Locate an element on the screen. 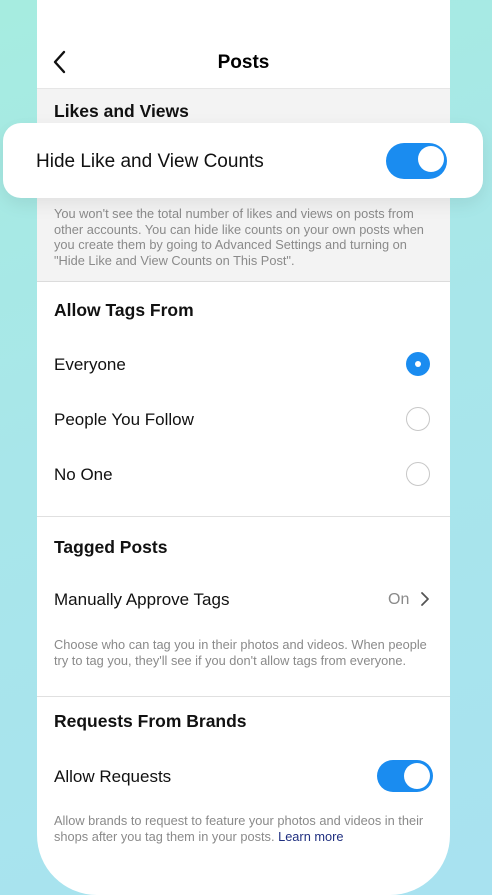 This screenshot has height=895, width=492. radio-no-one is located at coordinates (418, 474).